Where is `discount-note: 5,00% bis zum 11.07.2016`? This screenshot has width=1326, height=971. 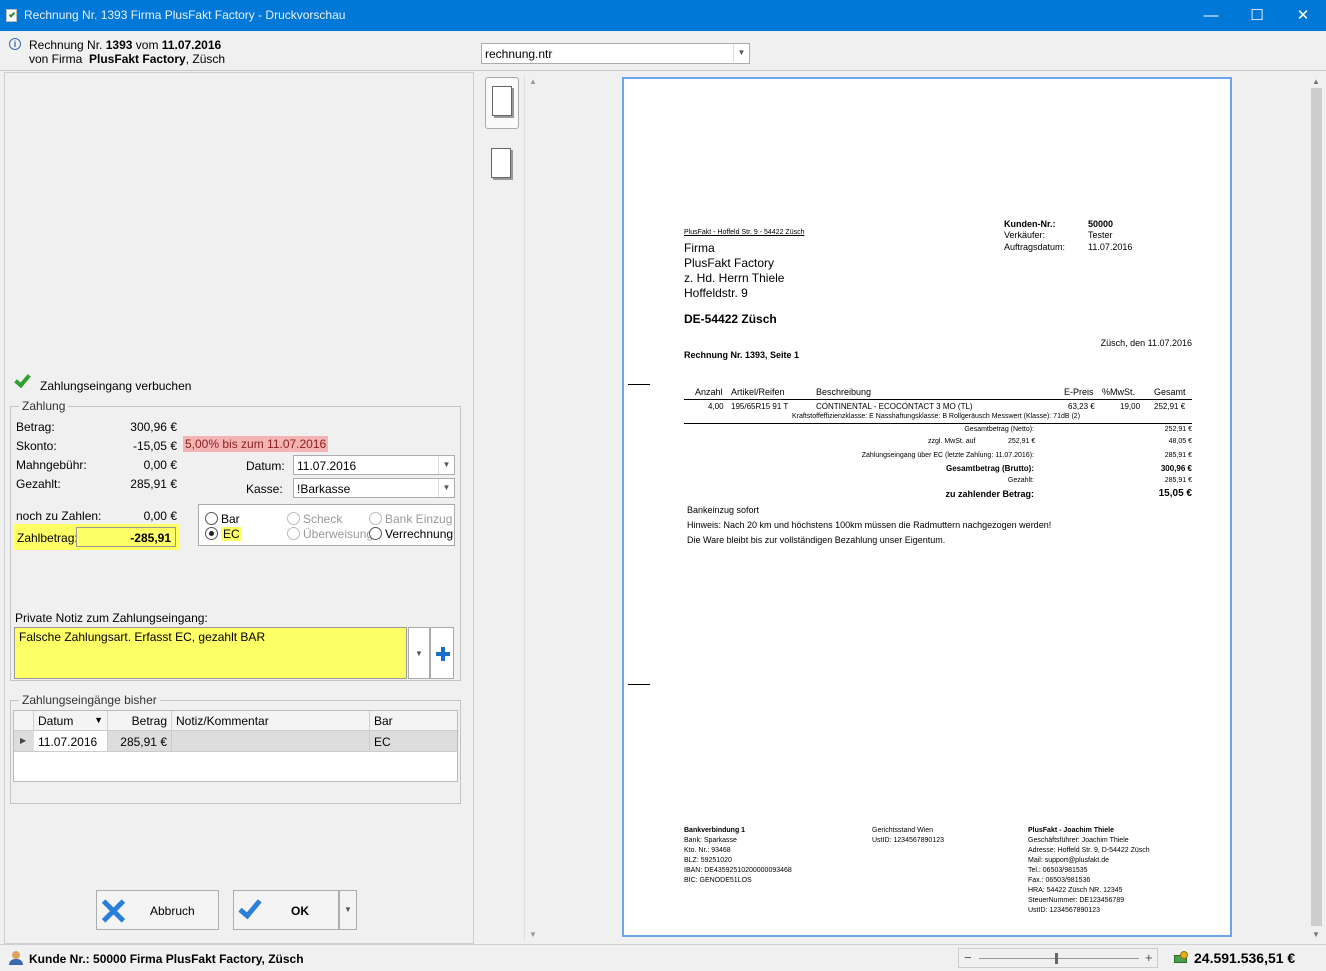
discount-note: 5,00% bis zum 11.07.2016 is located at coordinates (256, 444).